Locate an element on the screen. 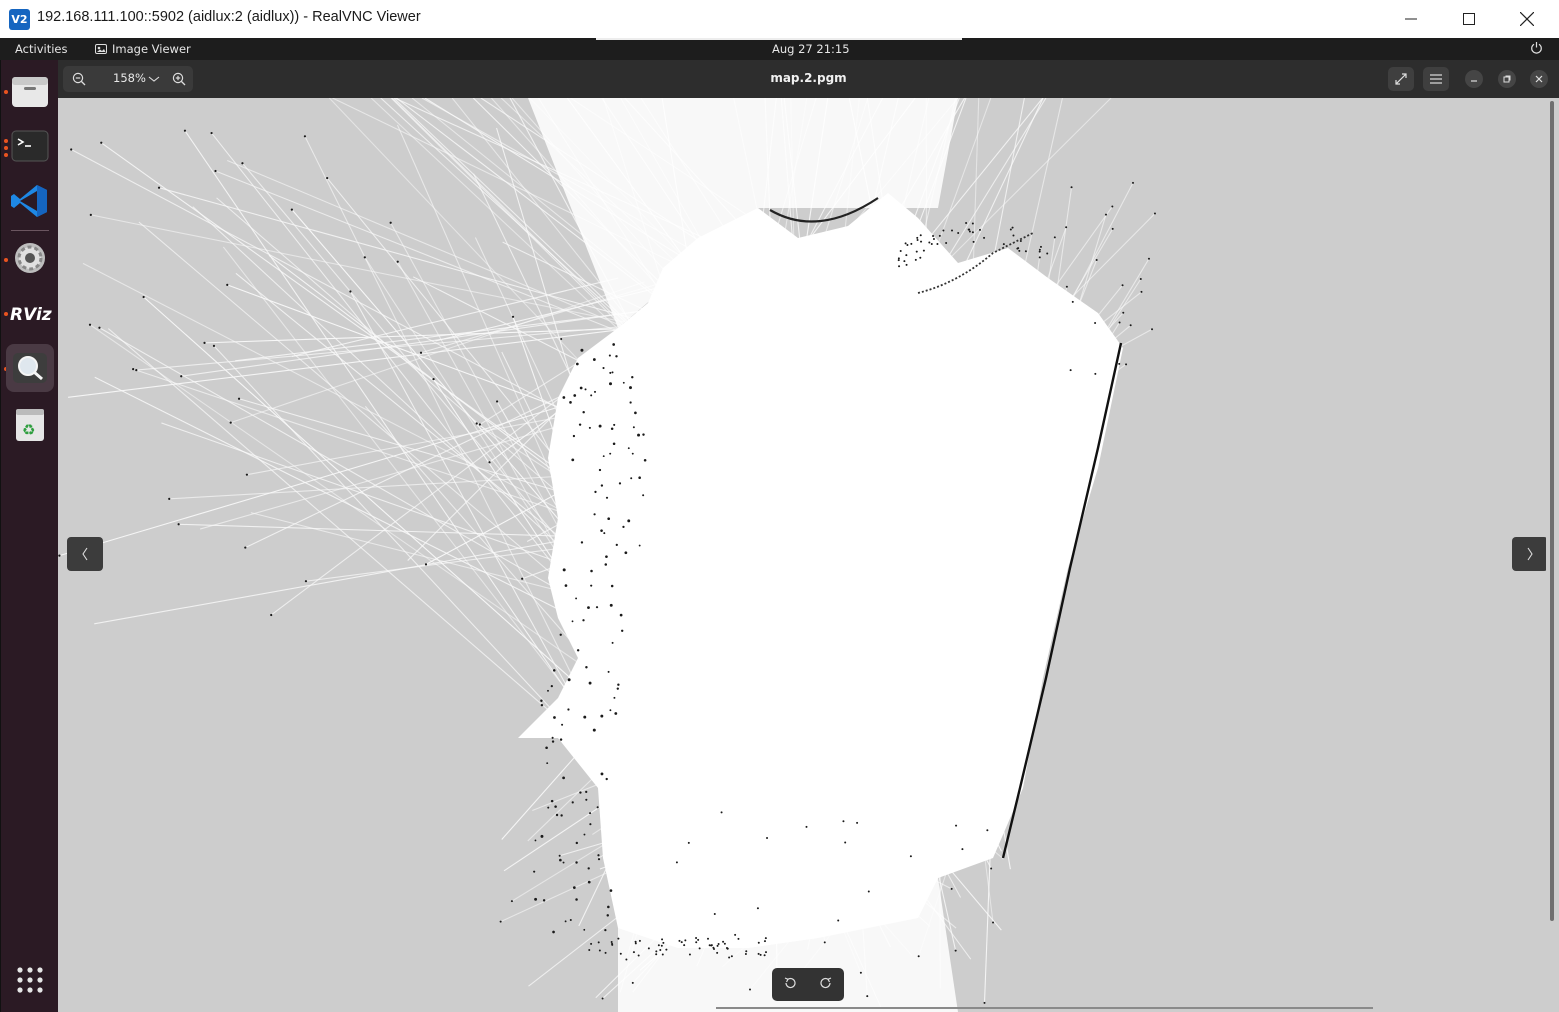 This screenshot has width=1559, height=1012. gear-icon is located at coordinates (30, 258).